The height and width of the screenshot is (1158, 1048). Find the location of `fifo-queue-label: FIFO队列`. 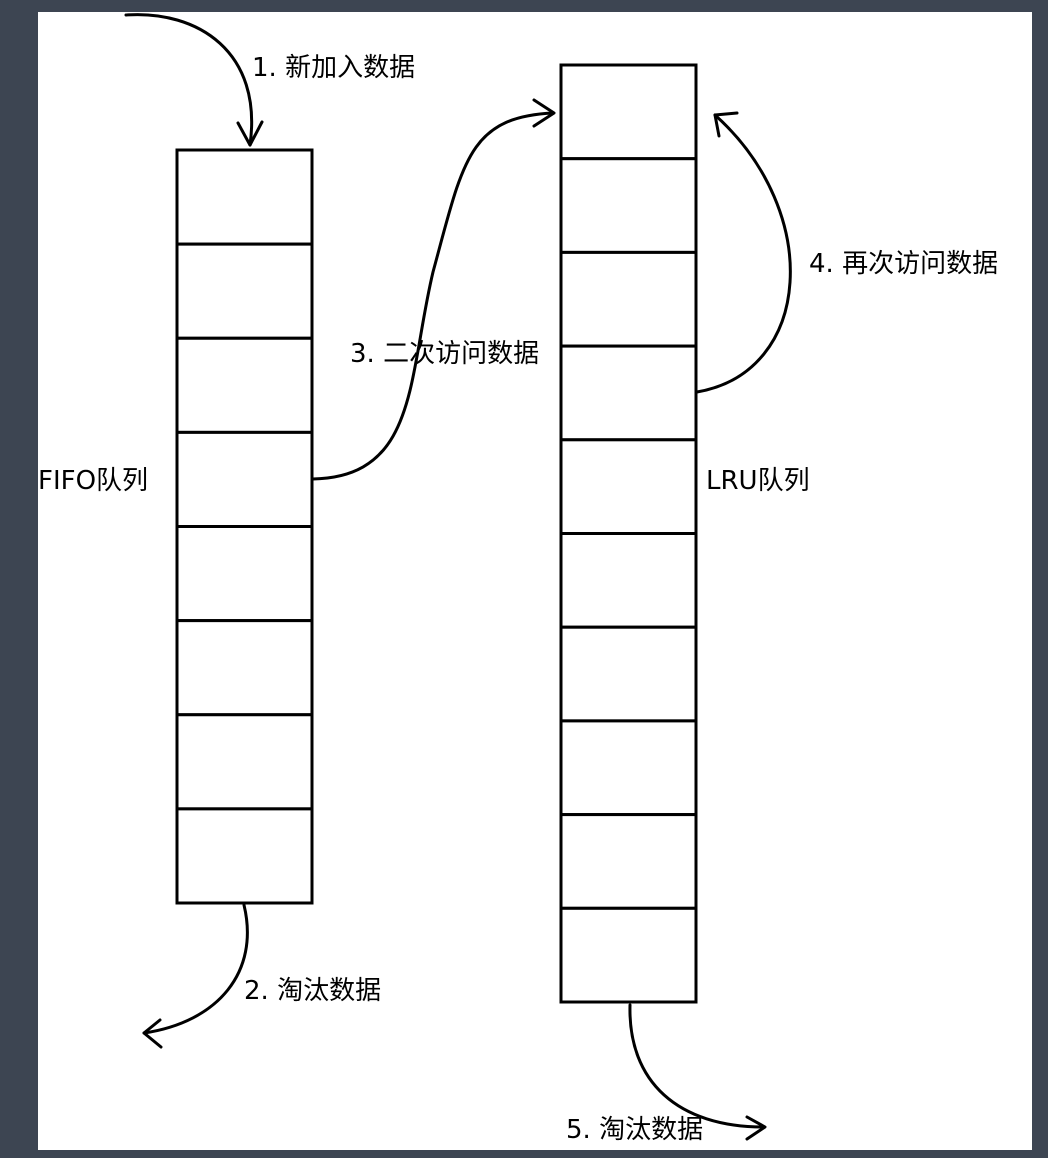

fifo-queue-label: FIFO队列 is located at coordinates (93, 481).